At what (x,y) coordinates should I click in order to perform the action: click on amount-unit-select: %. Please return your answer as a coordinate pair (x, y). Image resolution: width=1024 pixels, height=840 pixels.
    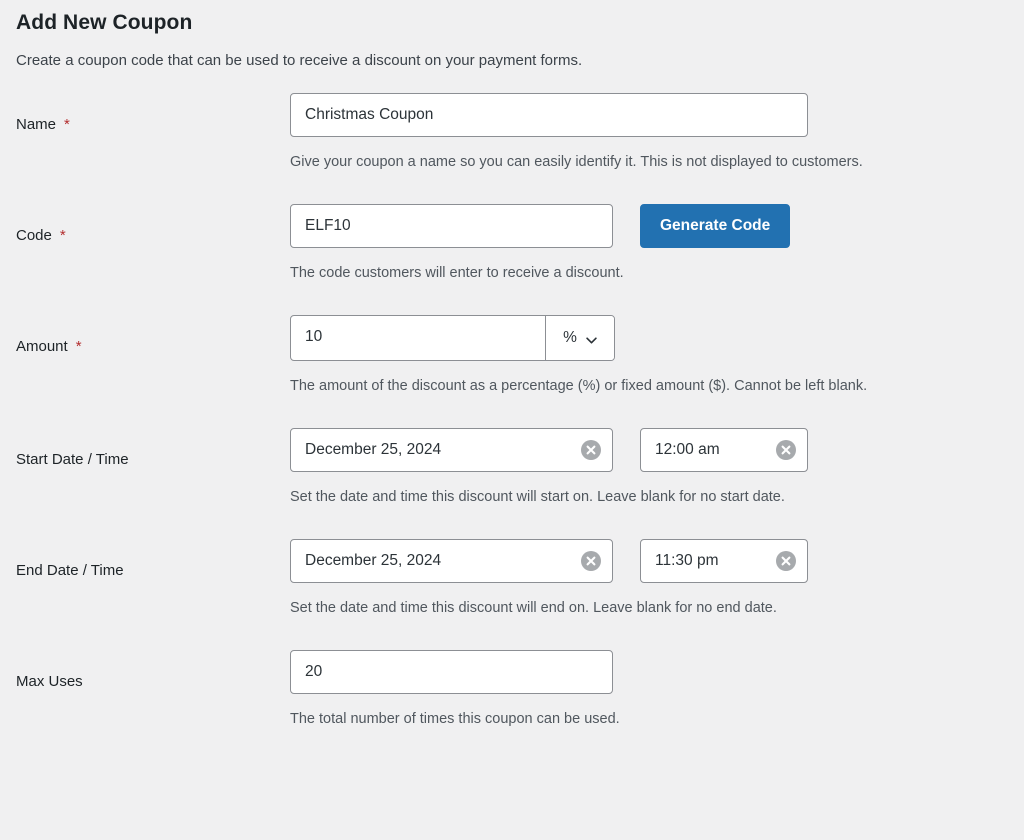
    Looking at the image, I should click on (579, 338).